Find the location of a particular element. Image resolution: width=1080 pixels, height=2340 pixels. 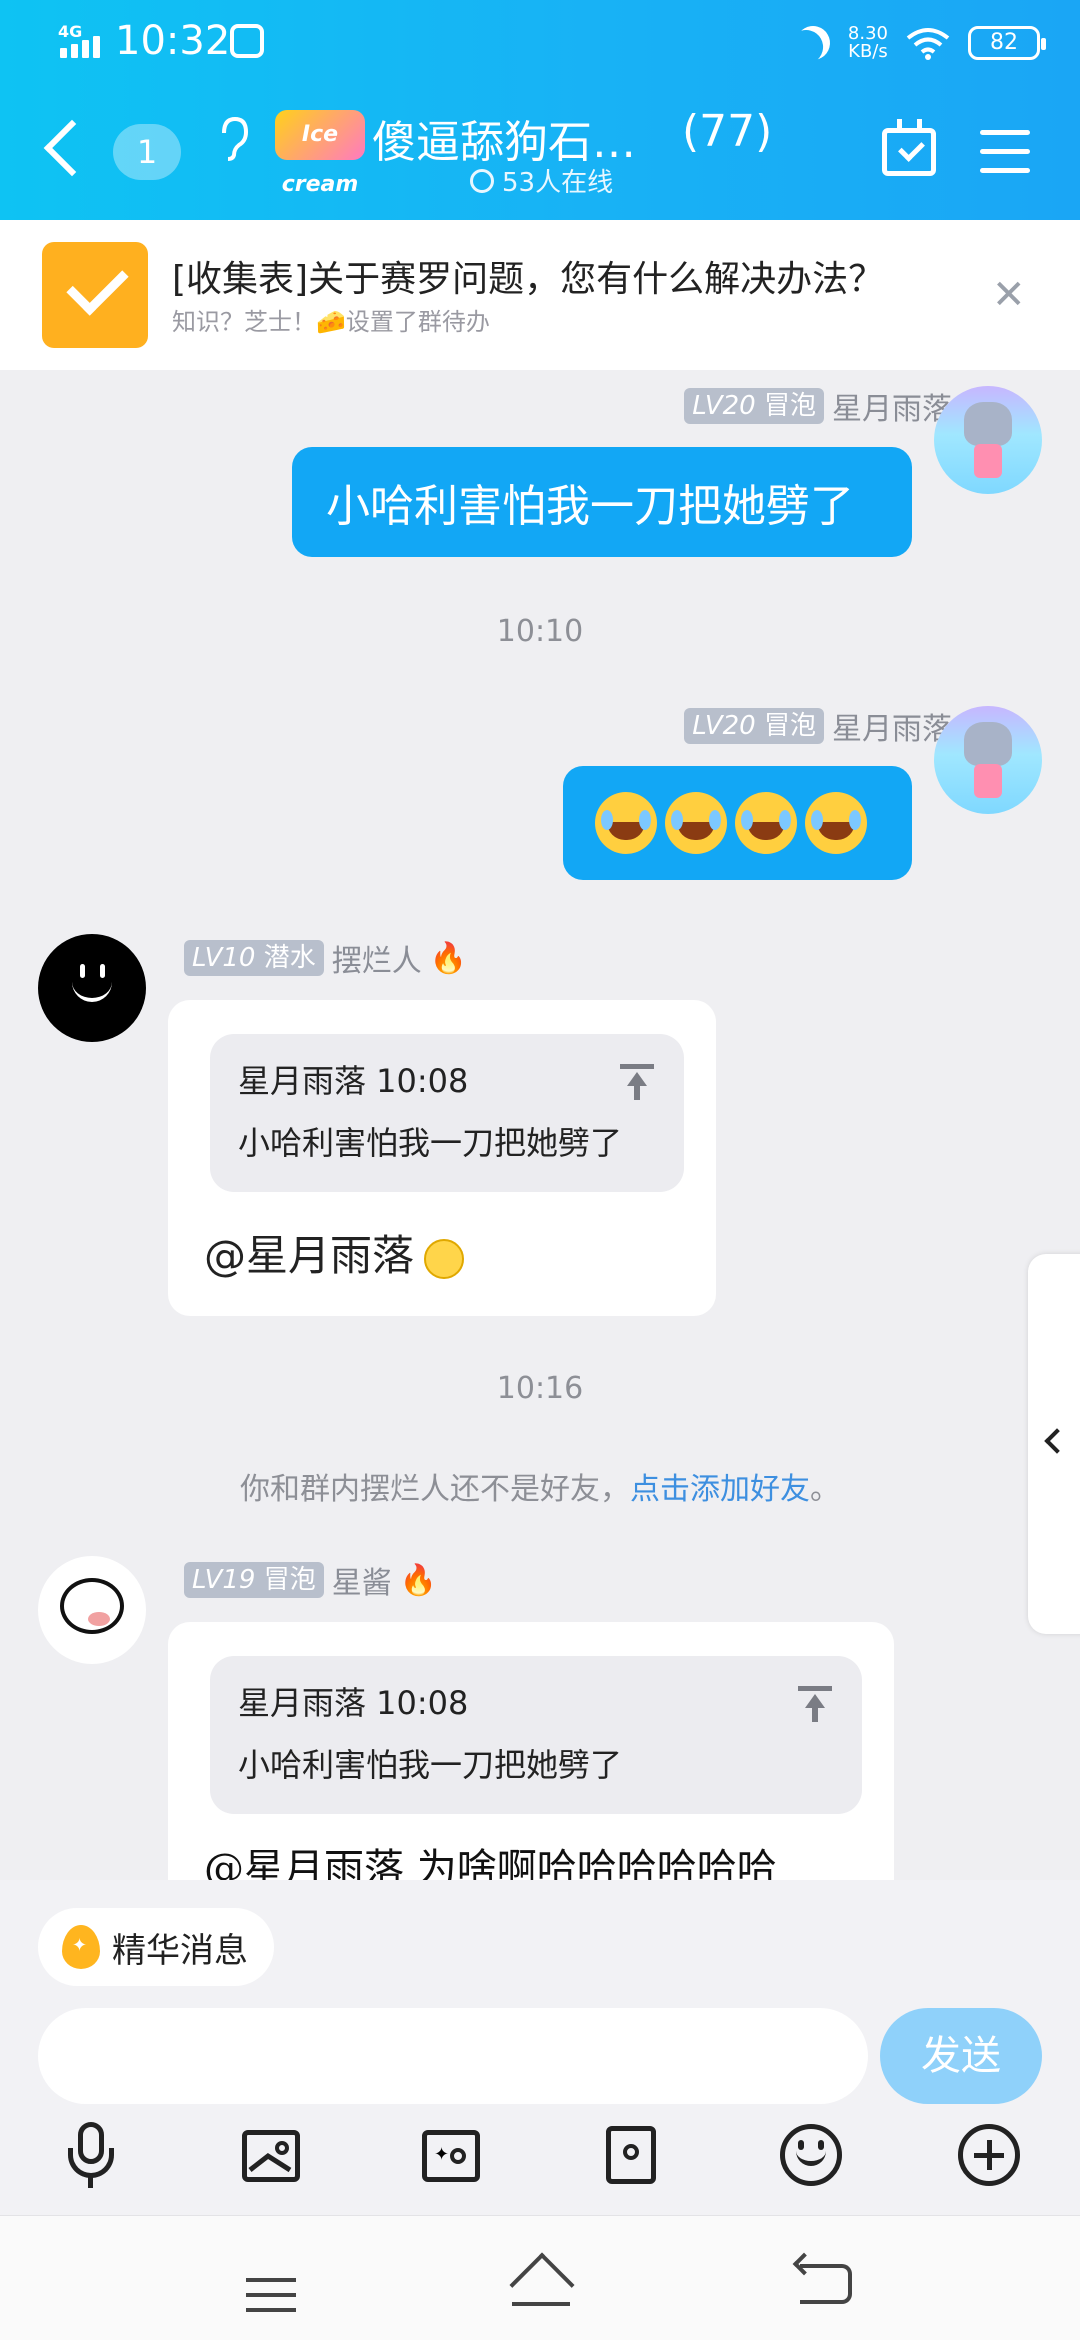

home-icon is located at coordinates (541, 2285).